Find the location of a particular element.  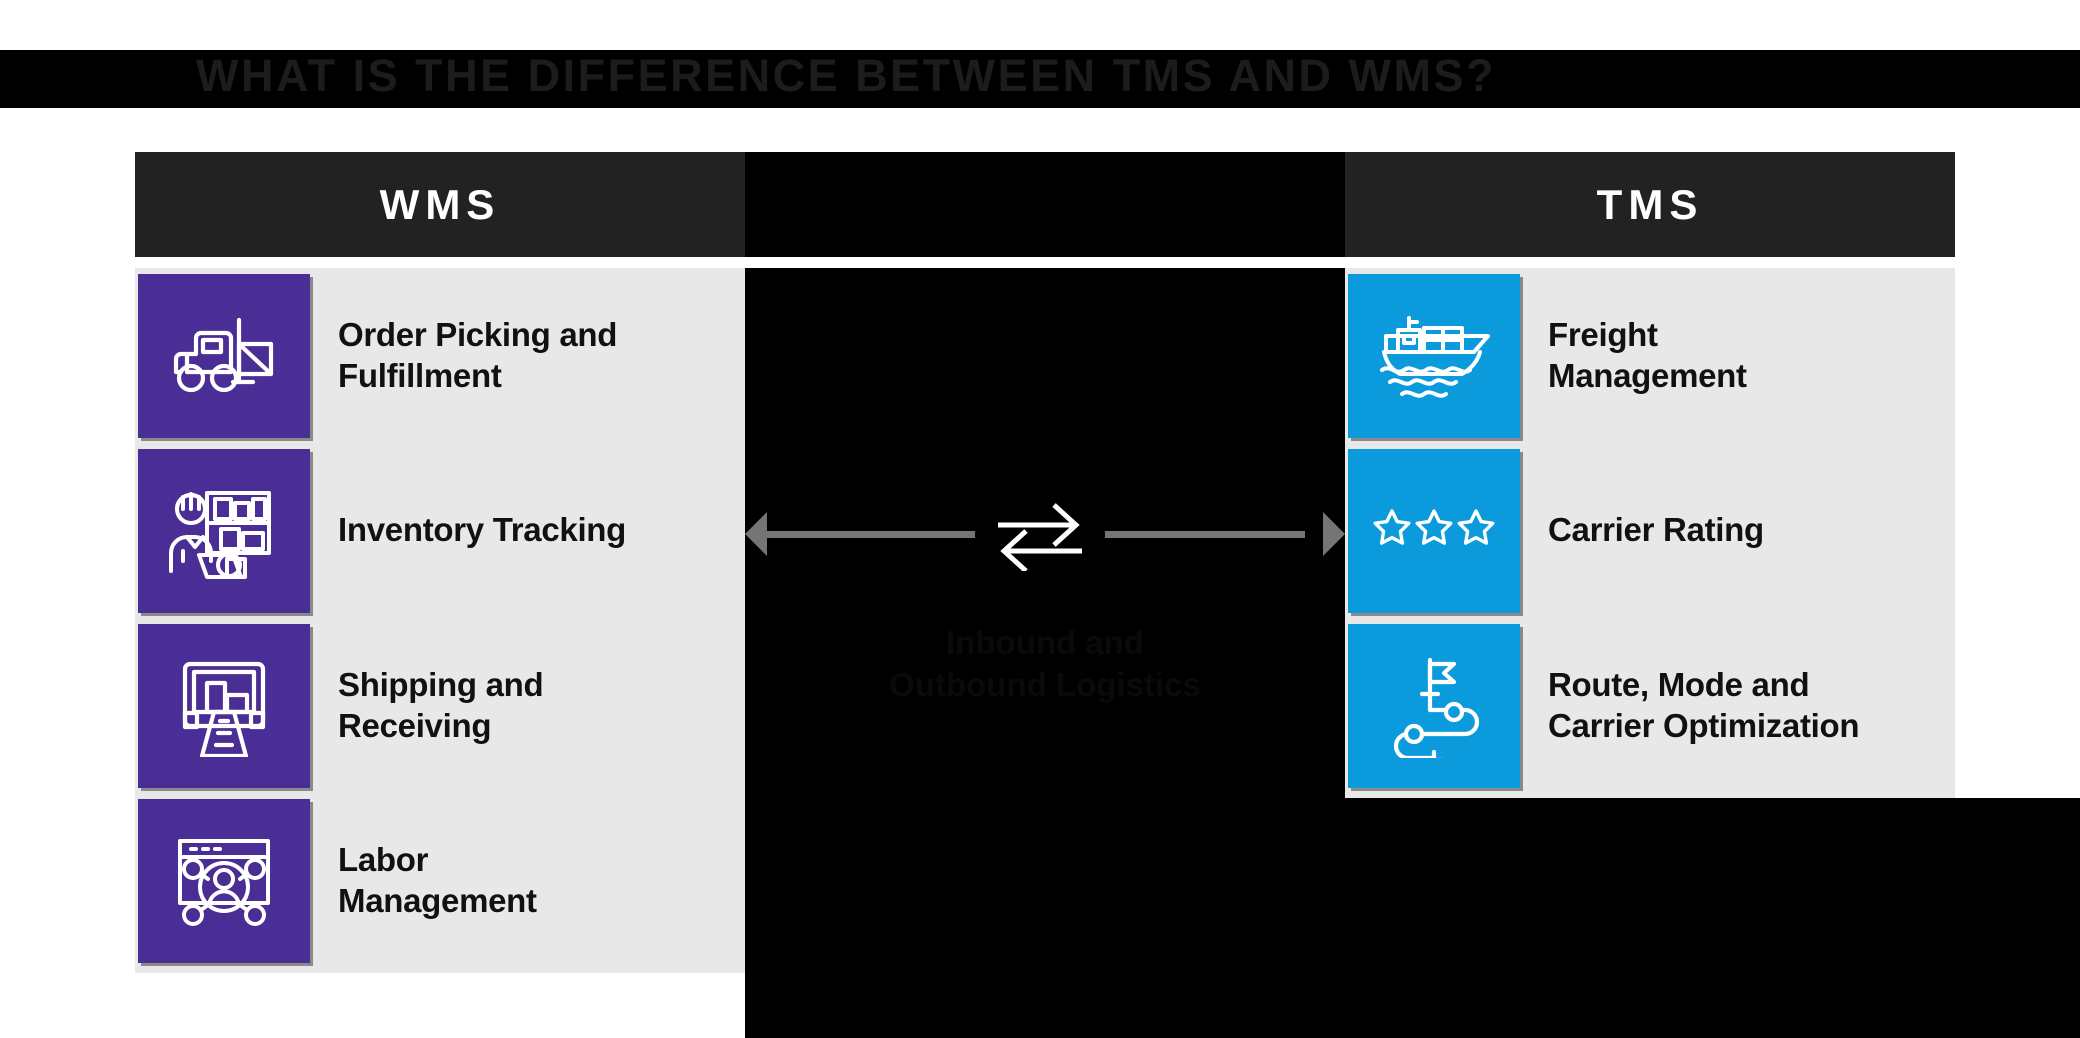

list-item: Carrier Rating is located at coordinates (1650, 530).